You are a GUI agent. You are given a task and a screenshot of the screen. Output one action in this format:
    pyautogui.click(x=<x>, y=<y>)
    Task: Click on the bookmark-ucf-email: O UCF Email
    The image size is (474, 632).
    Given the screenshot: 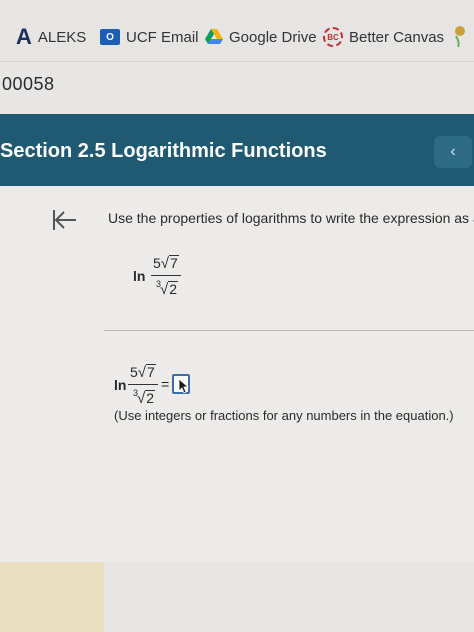 What is the action you would take?
    pyautogui.click(x=149, y=37)
    